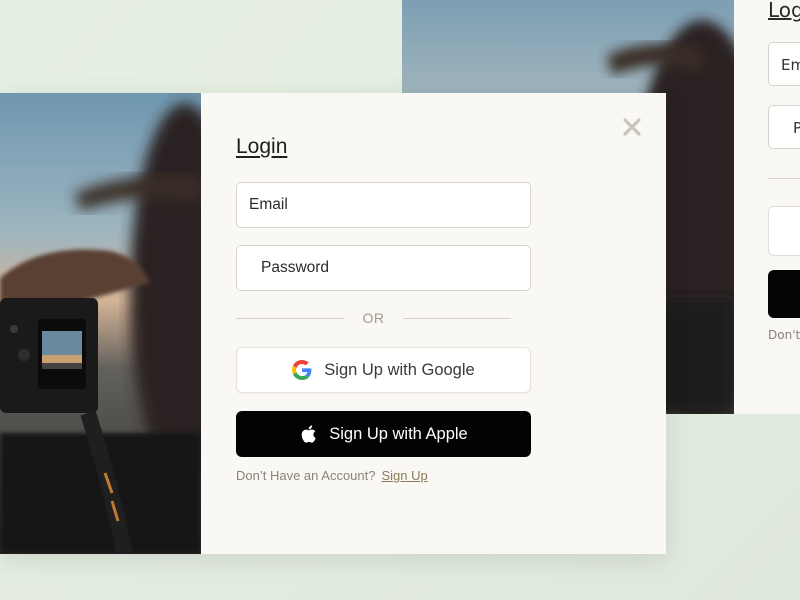  What do you see at coordinates (383, 205) in the screenshot?
I see `email-field` at bounding box center [383, 205].